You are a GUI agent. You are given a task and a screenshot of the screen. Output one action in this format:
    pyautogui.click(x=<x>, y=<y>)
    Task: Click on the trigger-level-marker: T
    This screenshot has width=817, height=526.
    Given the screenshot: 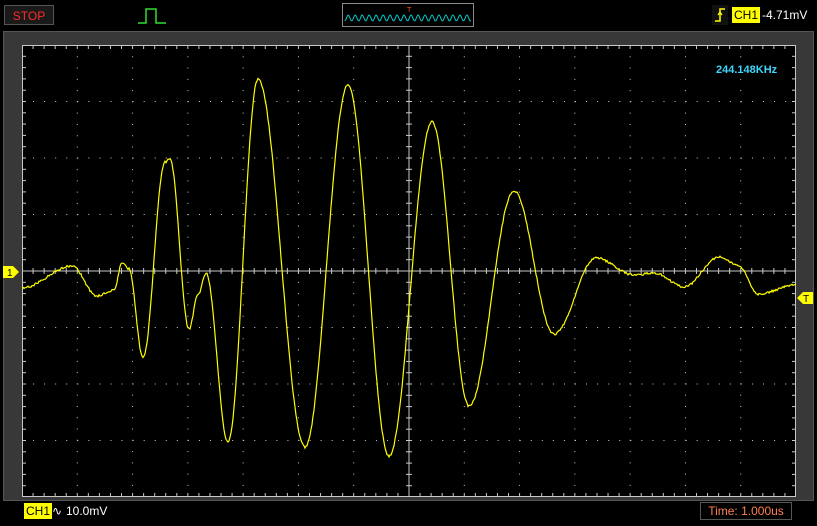 What is the action you would take?
    pyautogui.click(x=805, y=298)
    